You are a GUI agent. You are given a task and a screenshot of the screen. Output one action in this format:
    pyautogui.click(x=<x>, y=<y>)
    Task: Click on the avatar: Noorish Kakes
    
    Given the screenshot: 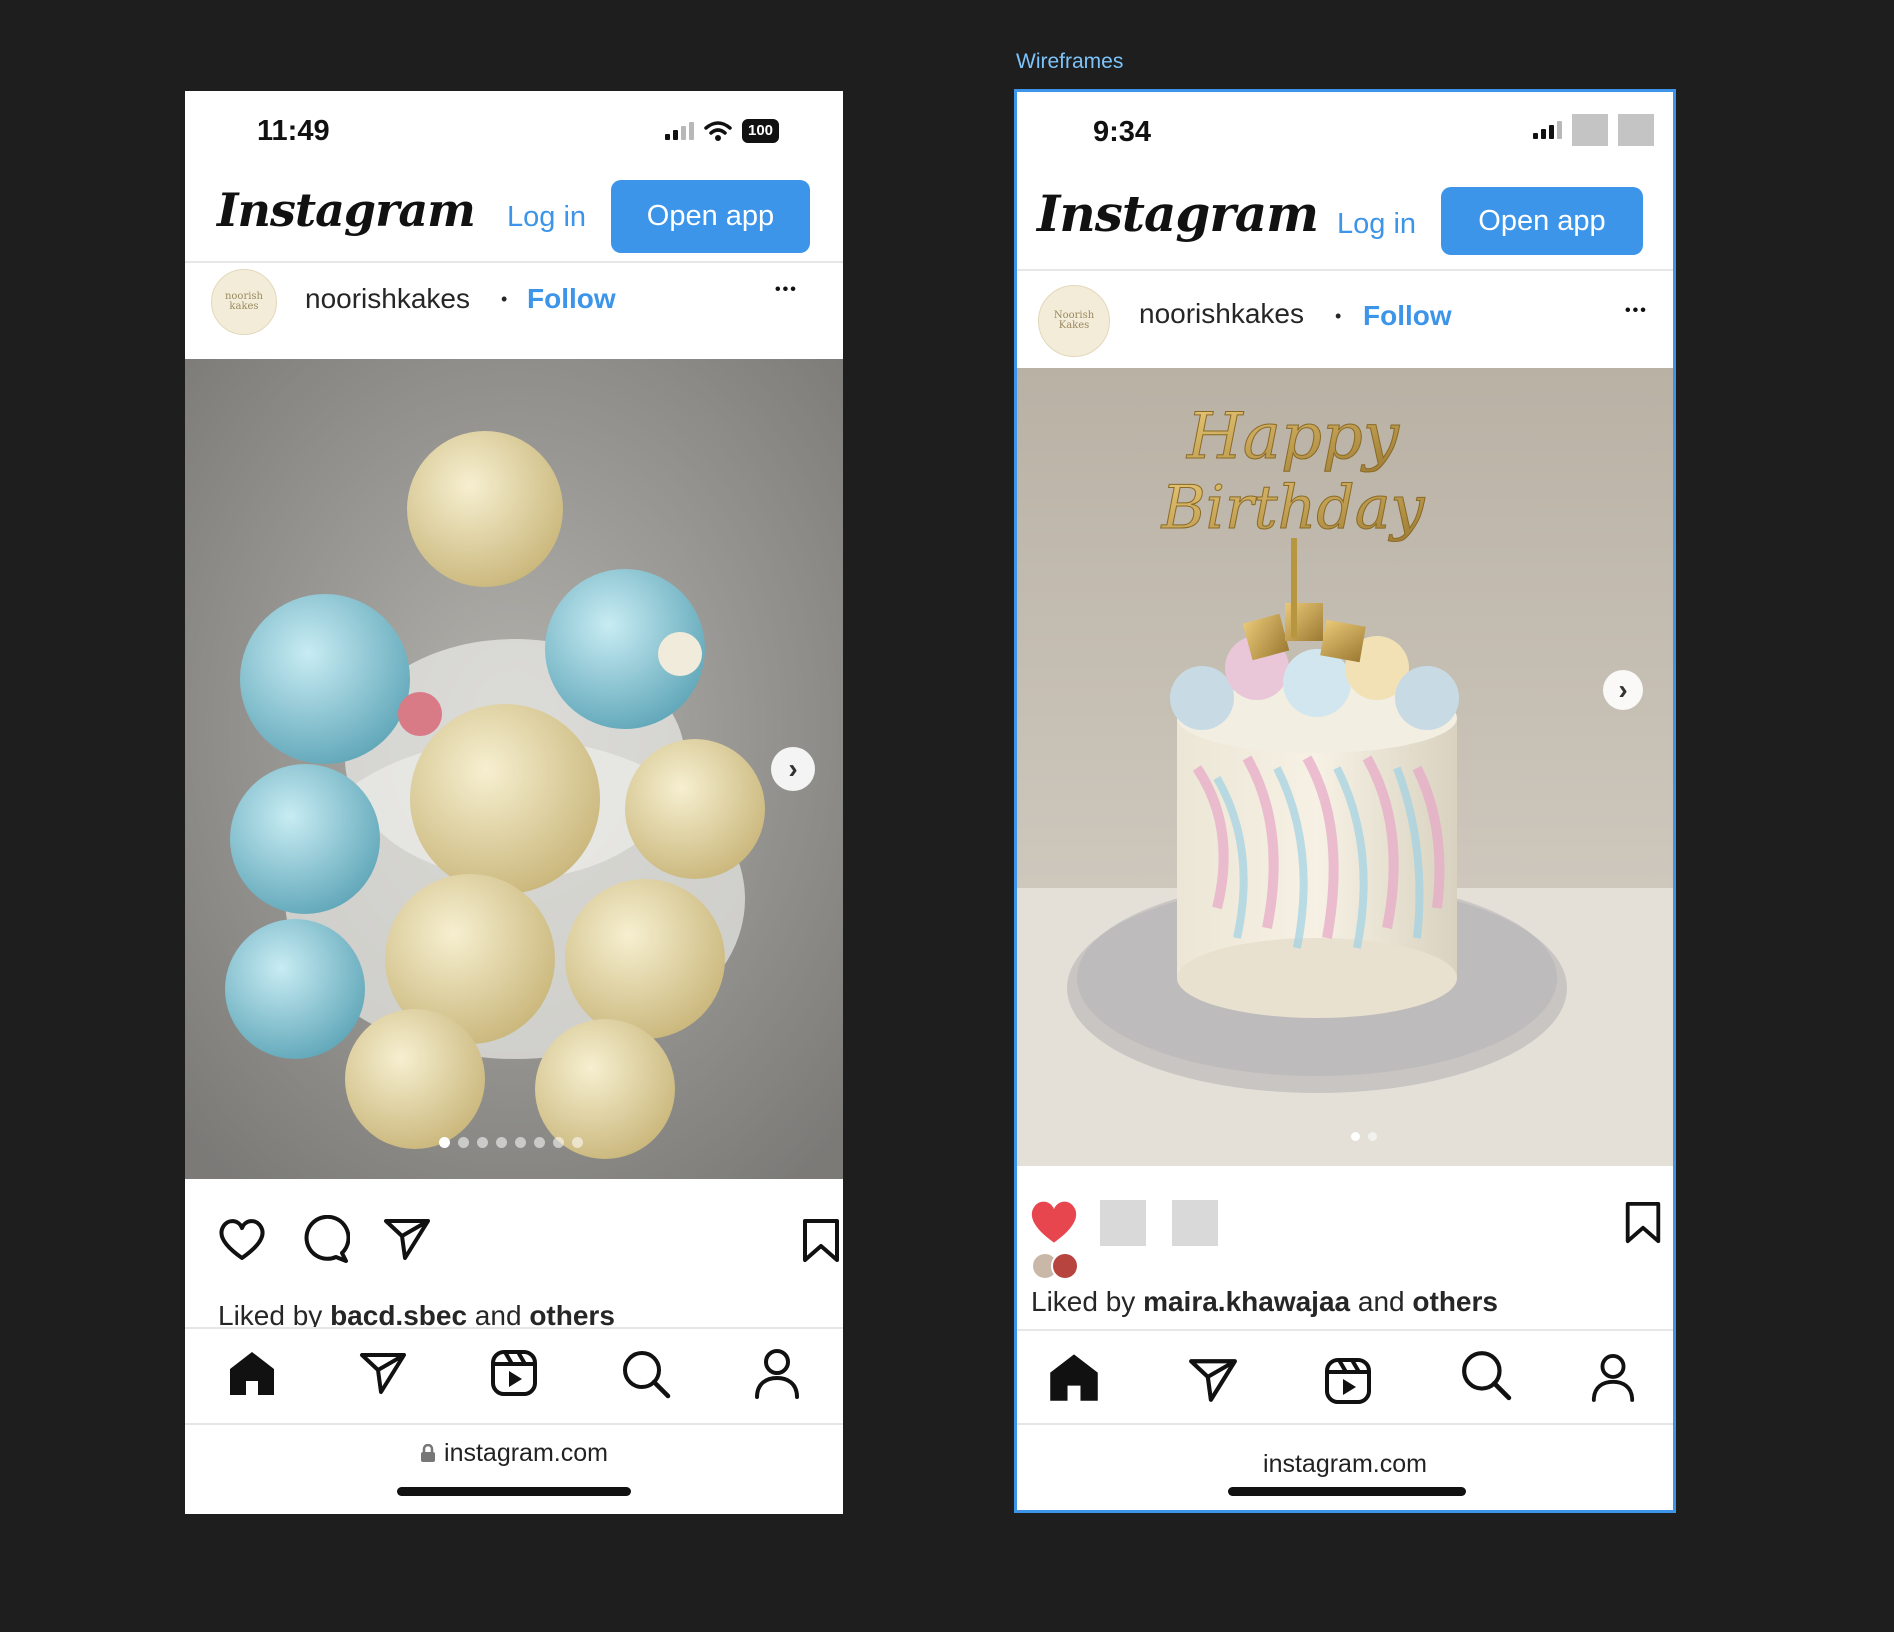 What is the action you would take?
    pyautogui.click(x=1074, y=321)
    